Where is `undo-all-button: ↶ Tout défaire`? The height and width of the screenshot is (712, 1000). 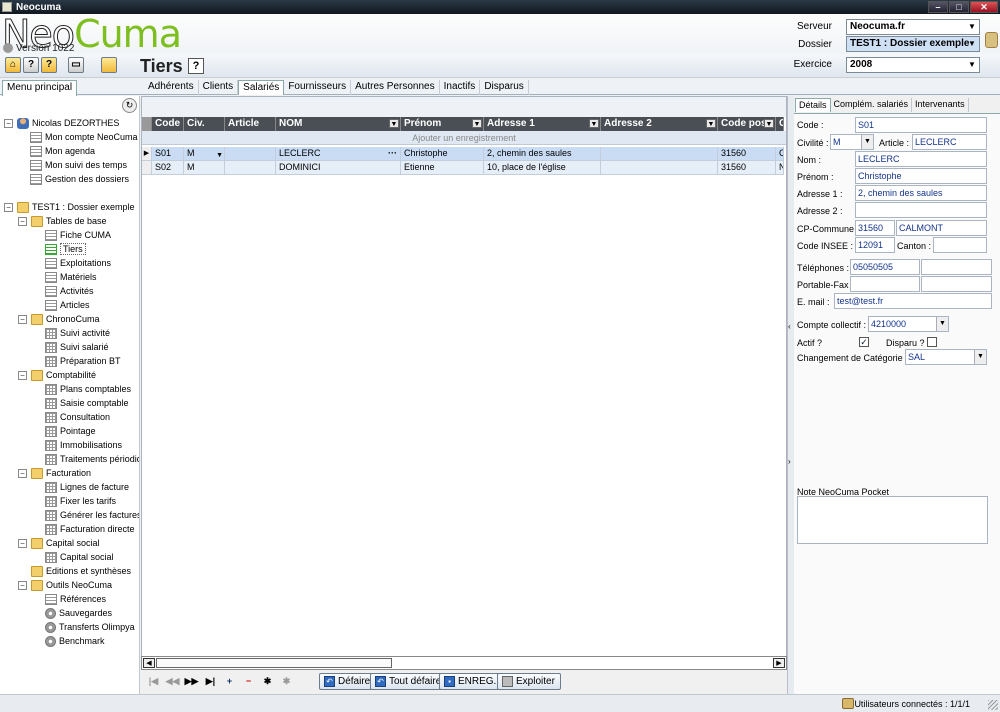
undo-all-button: ↶ Tout défaire is located at coordinates (408, 681).